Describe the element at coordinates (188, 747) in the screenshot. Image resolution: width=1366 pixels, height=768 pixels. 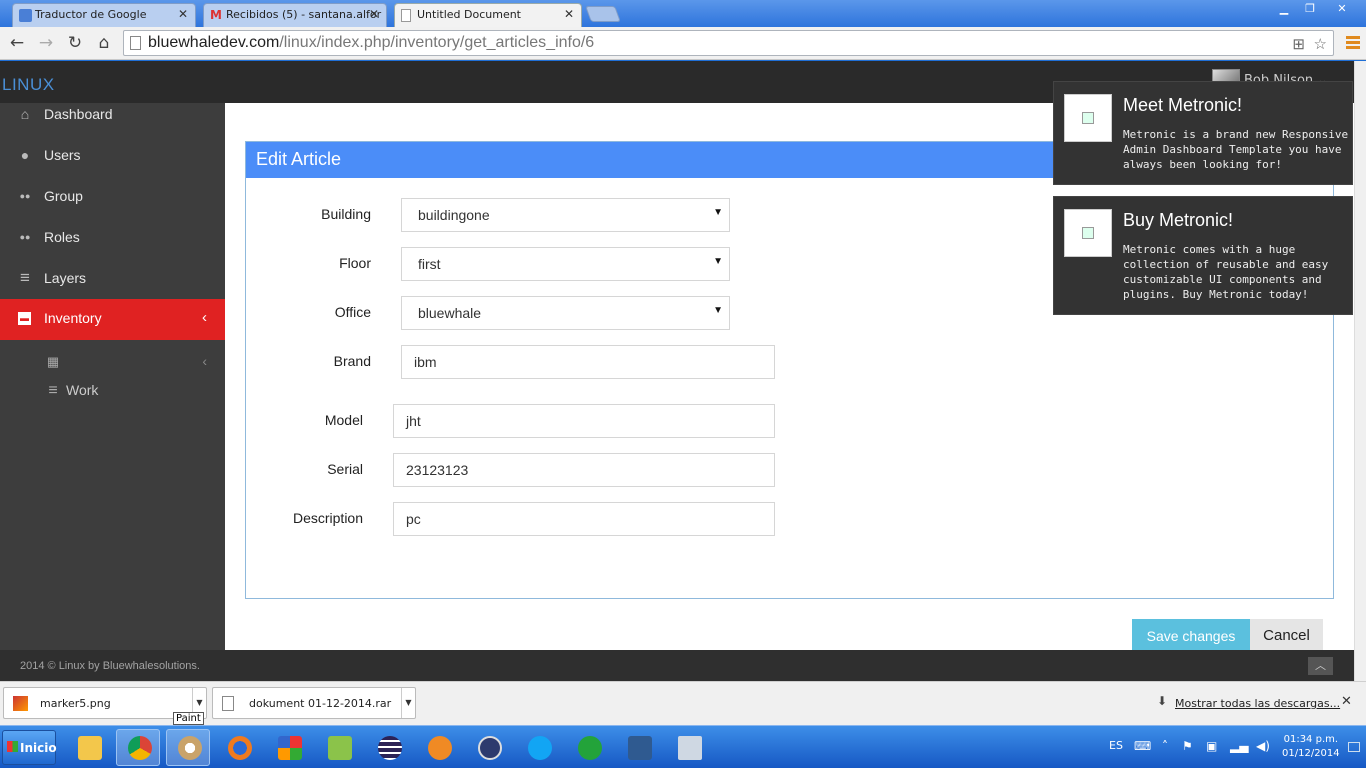
I see `paint-taskbar-button` at that location.